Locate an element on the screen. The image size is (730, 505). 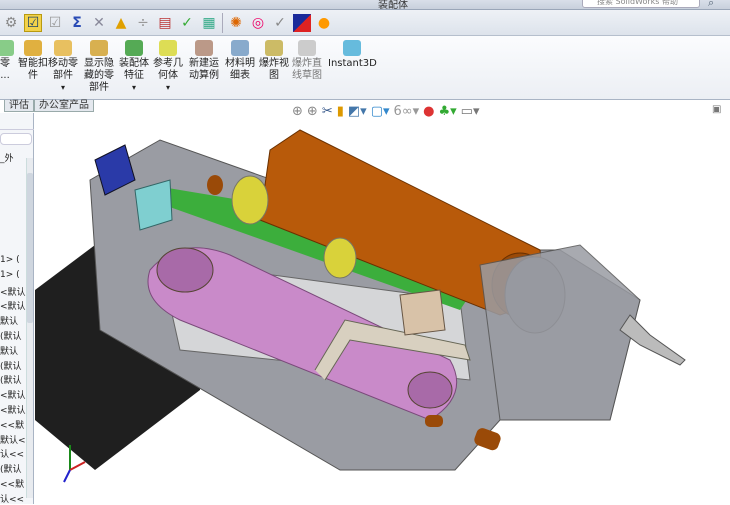
label: 新建运 动算例 is located at coordinates (204, 69).